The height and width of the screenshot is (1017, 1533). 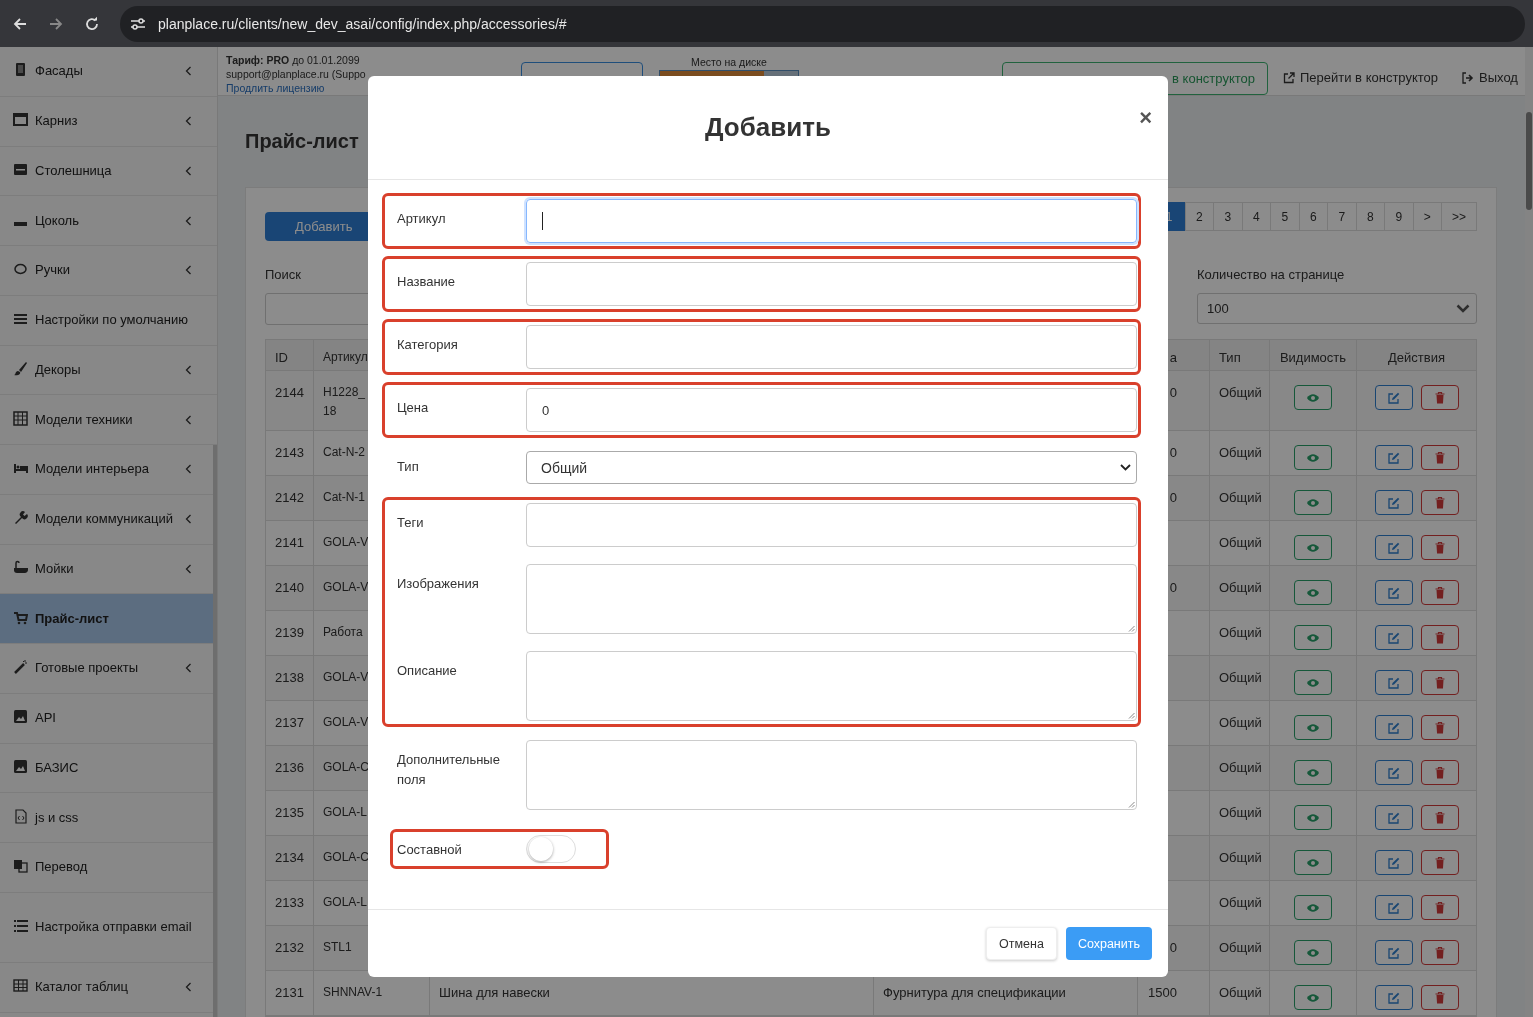 What do you see at coordinates (297, 88) in the screenshot?
I see `renew-license-link: Продлить лицензию` at bounding box center [297, 88].